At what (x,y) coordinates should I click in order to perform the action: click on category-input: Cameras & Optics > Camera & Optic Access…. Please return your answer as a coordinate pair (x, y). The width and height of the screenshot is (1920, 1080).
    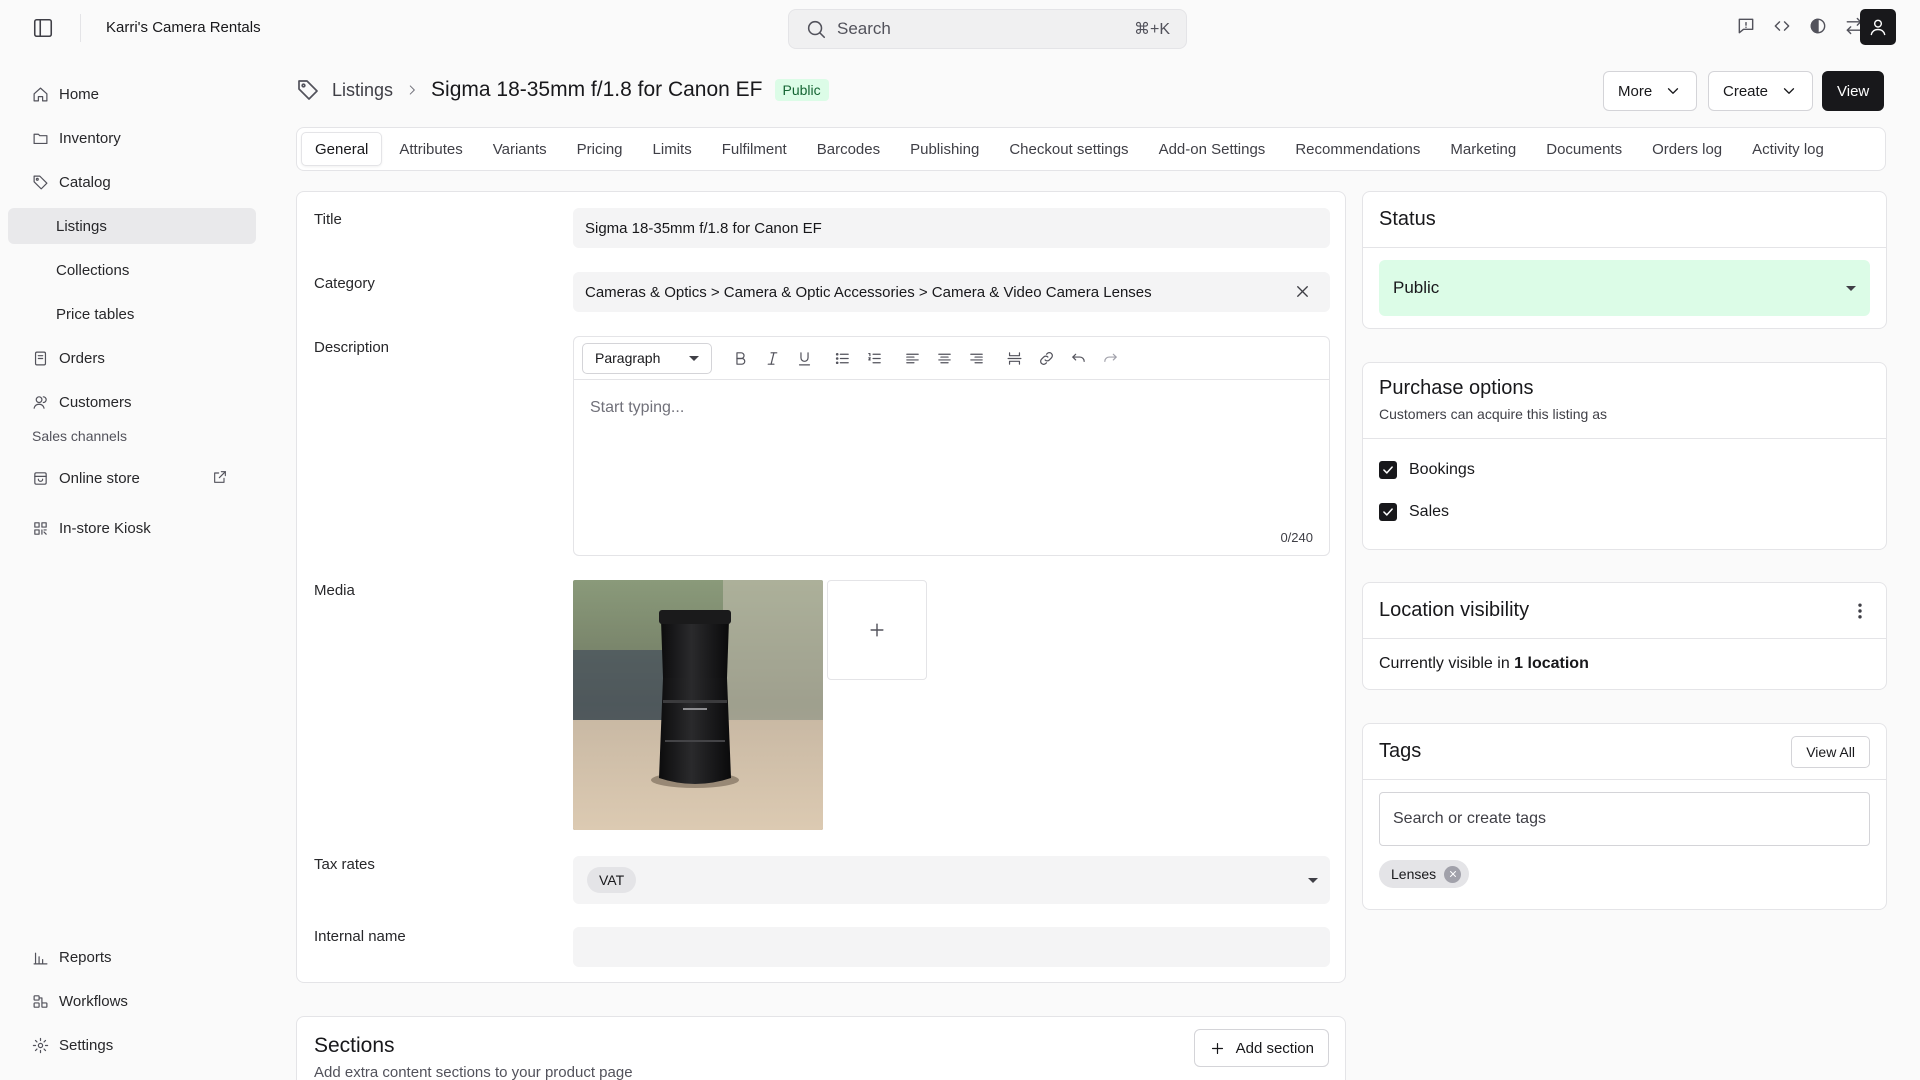
    Looking at the image, I should click on (951, 292).